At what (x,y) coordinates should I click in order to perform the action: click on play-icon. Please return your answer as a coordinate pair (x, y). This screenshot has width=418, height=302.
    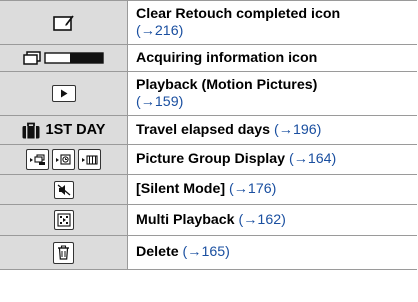
    Looking at the image, I should click on (63, 93).